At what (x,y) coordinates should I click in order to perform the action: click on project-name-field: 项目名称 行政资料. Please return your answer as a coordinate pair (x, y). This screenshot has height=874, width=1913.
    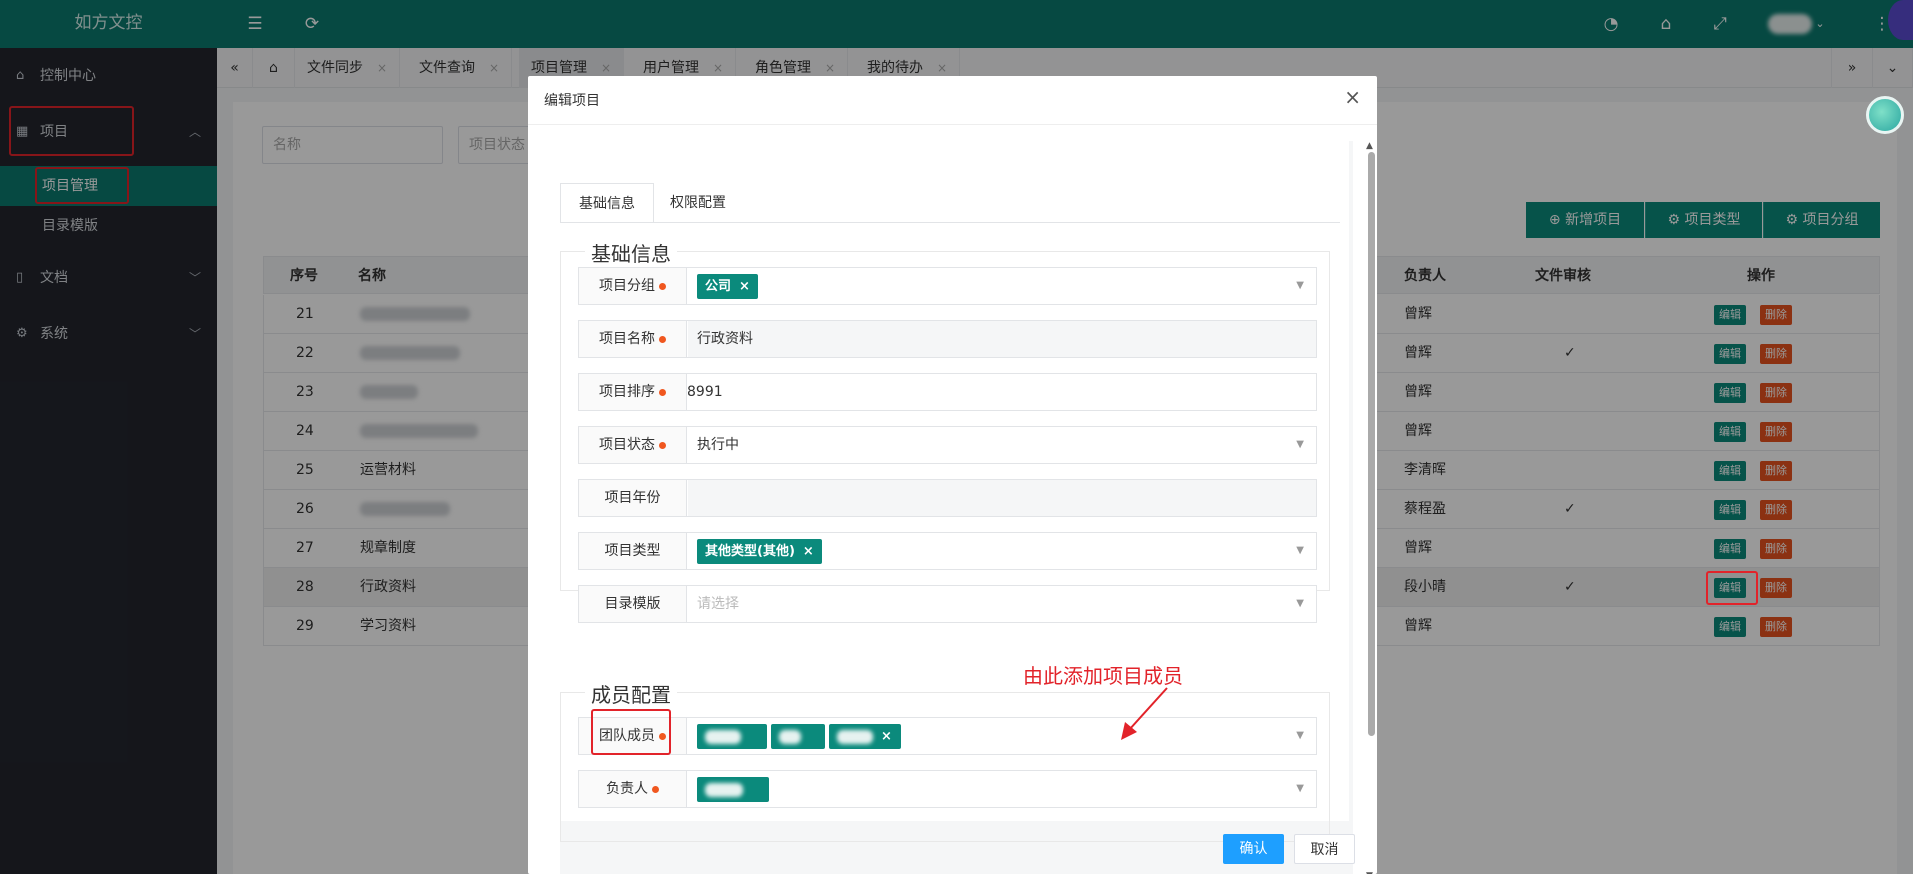
    Looking at the image, I should click on (947, 339).